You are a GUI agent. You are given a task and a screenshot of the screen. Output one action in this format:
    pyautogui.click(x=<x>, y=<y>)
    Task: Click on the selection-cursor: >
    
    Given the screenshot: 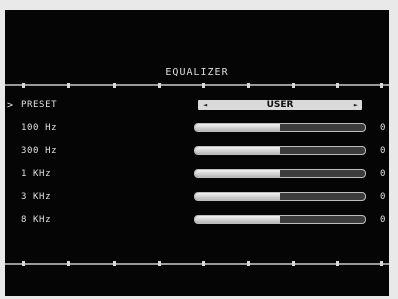 What is the action you would take?
    pyautogui.click(x=10, y=105)
    